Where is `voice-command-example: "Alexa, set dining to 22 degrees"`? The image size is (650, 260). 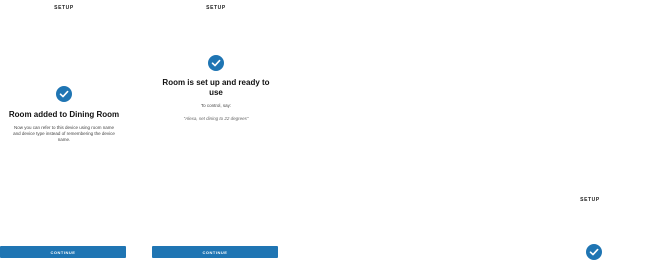 voice-command-example: "Alexa, set dining to 22 degrees" is located at coordinates (216, 118).